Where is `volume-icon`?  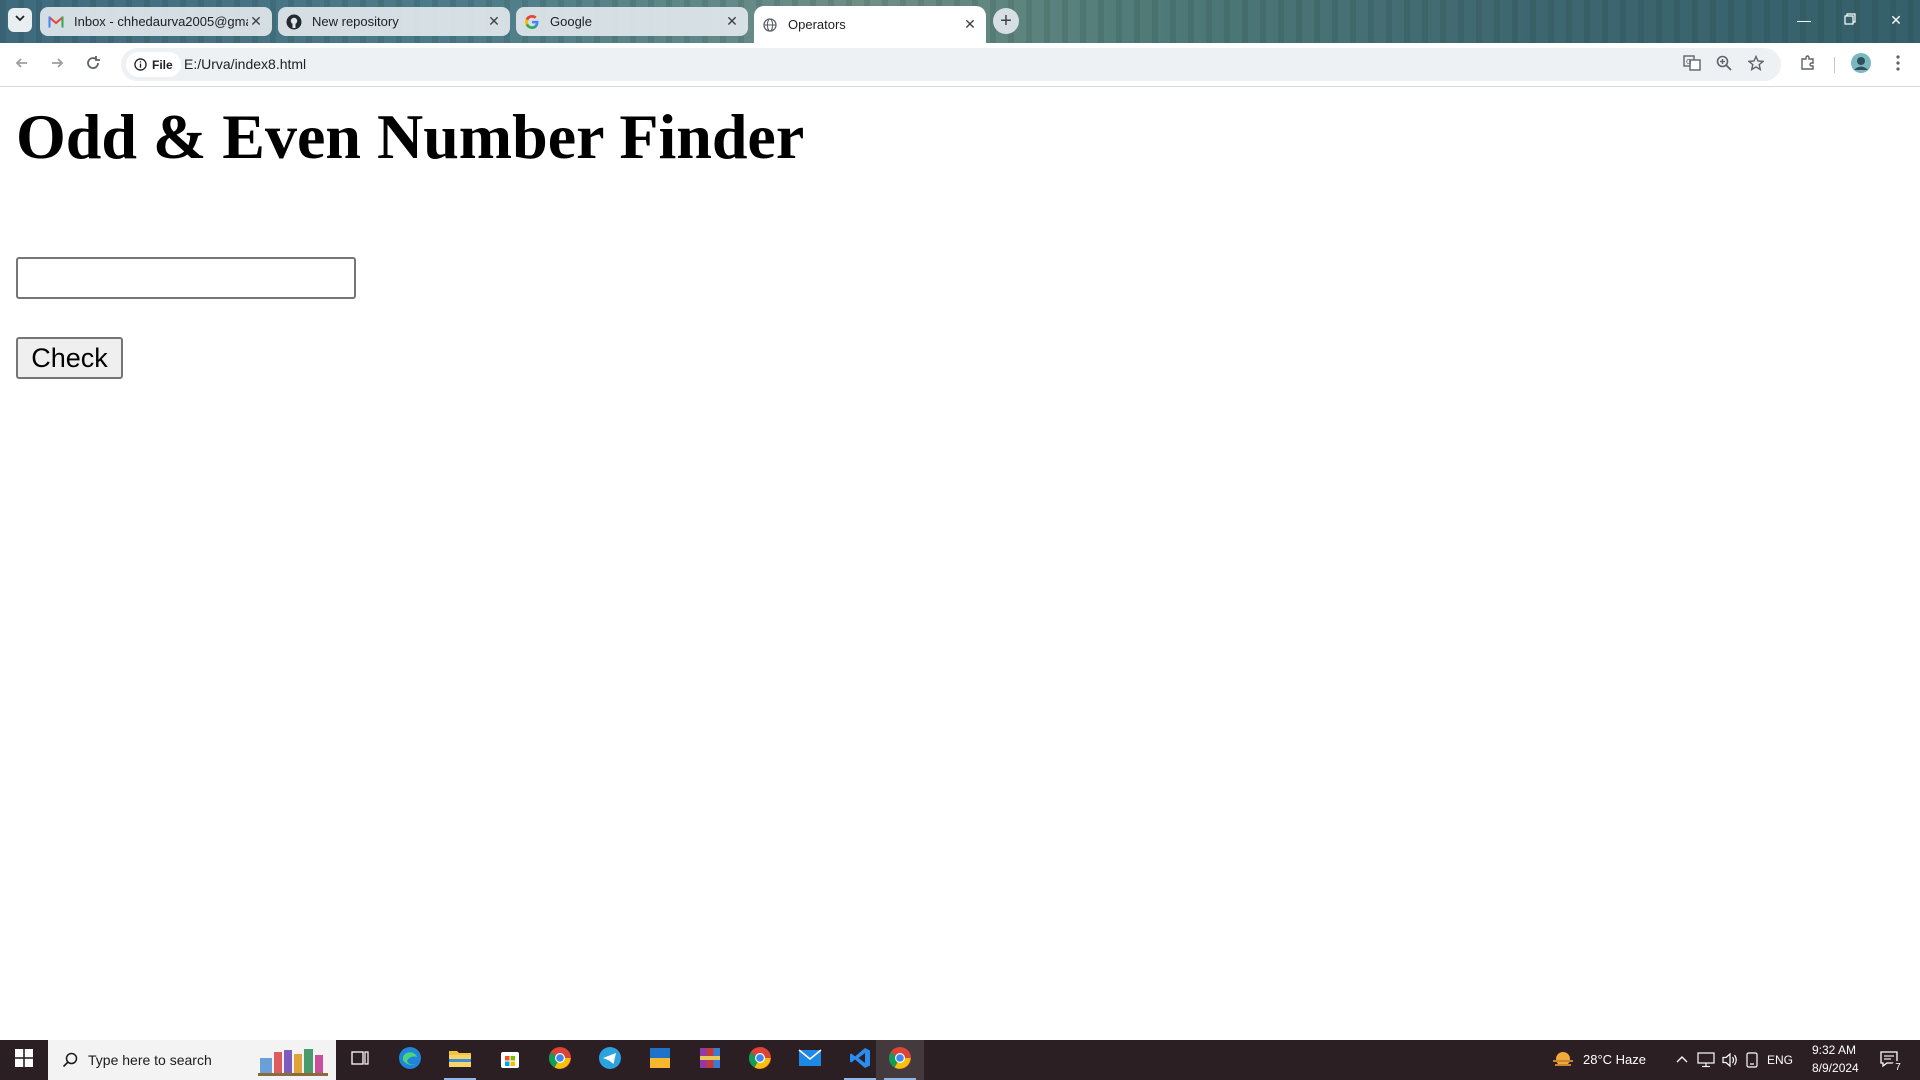
volume-icon is located at coordinates (1730, 1060).